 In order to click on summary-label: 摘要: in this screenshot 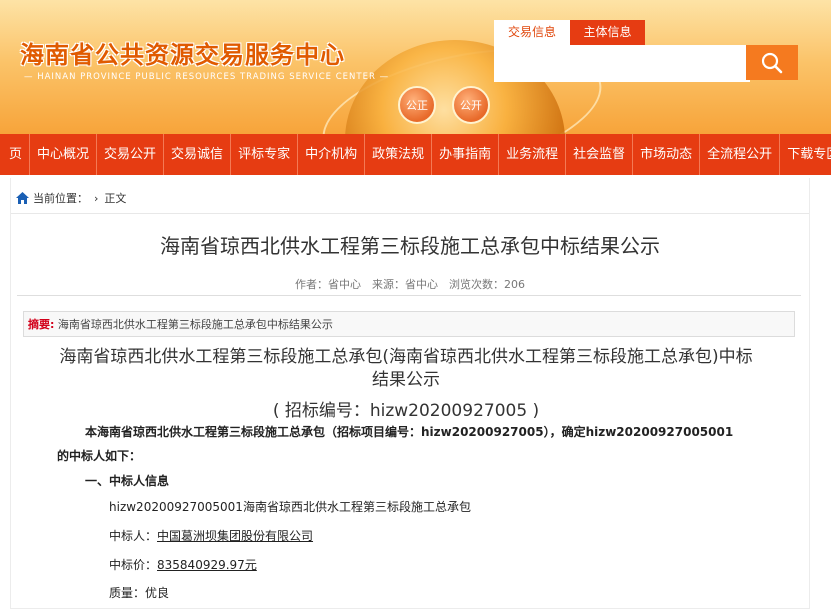, I will do `click(41, 324)`.